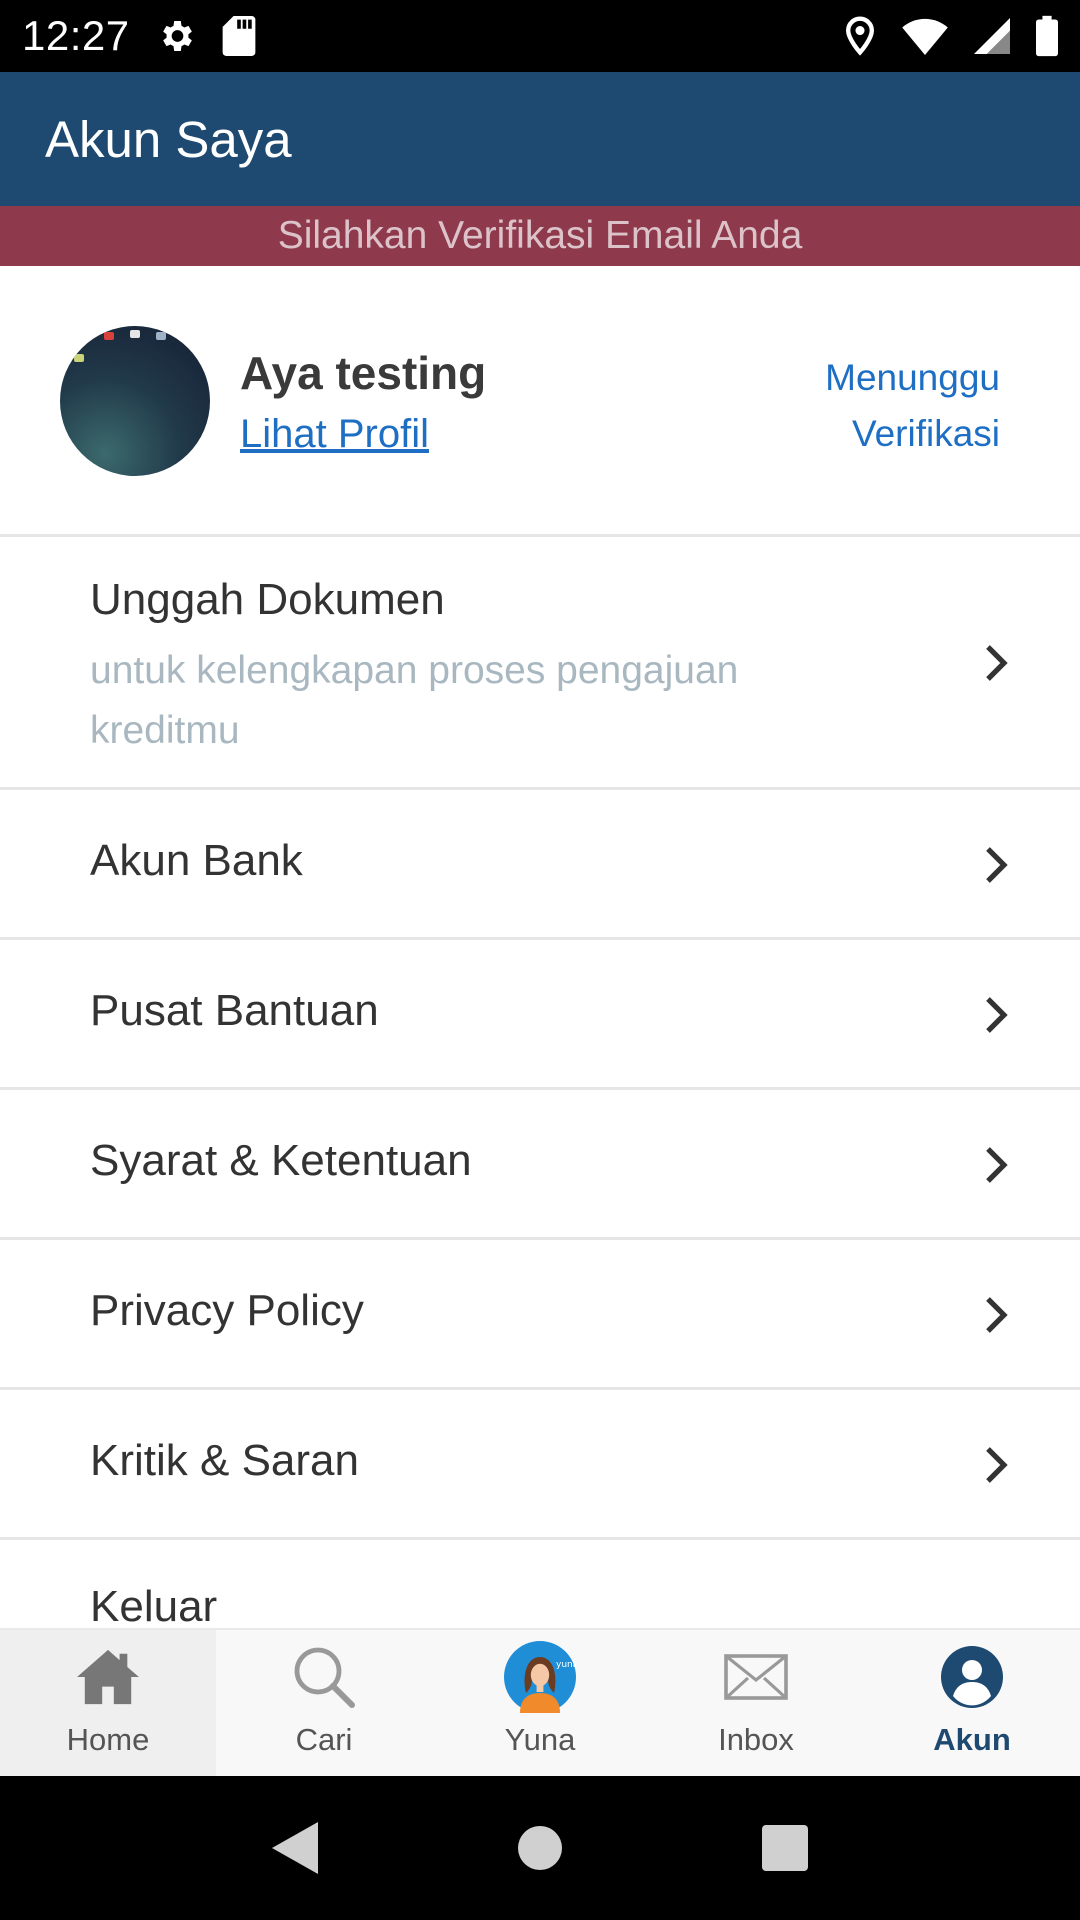 This screenshot has height=1920, width=1080. I want to click on verification-status-line2: Verifikasi, so click(925, 433).